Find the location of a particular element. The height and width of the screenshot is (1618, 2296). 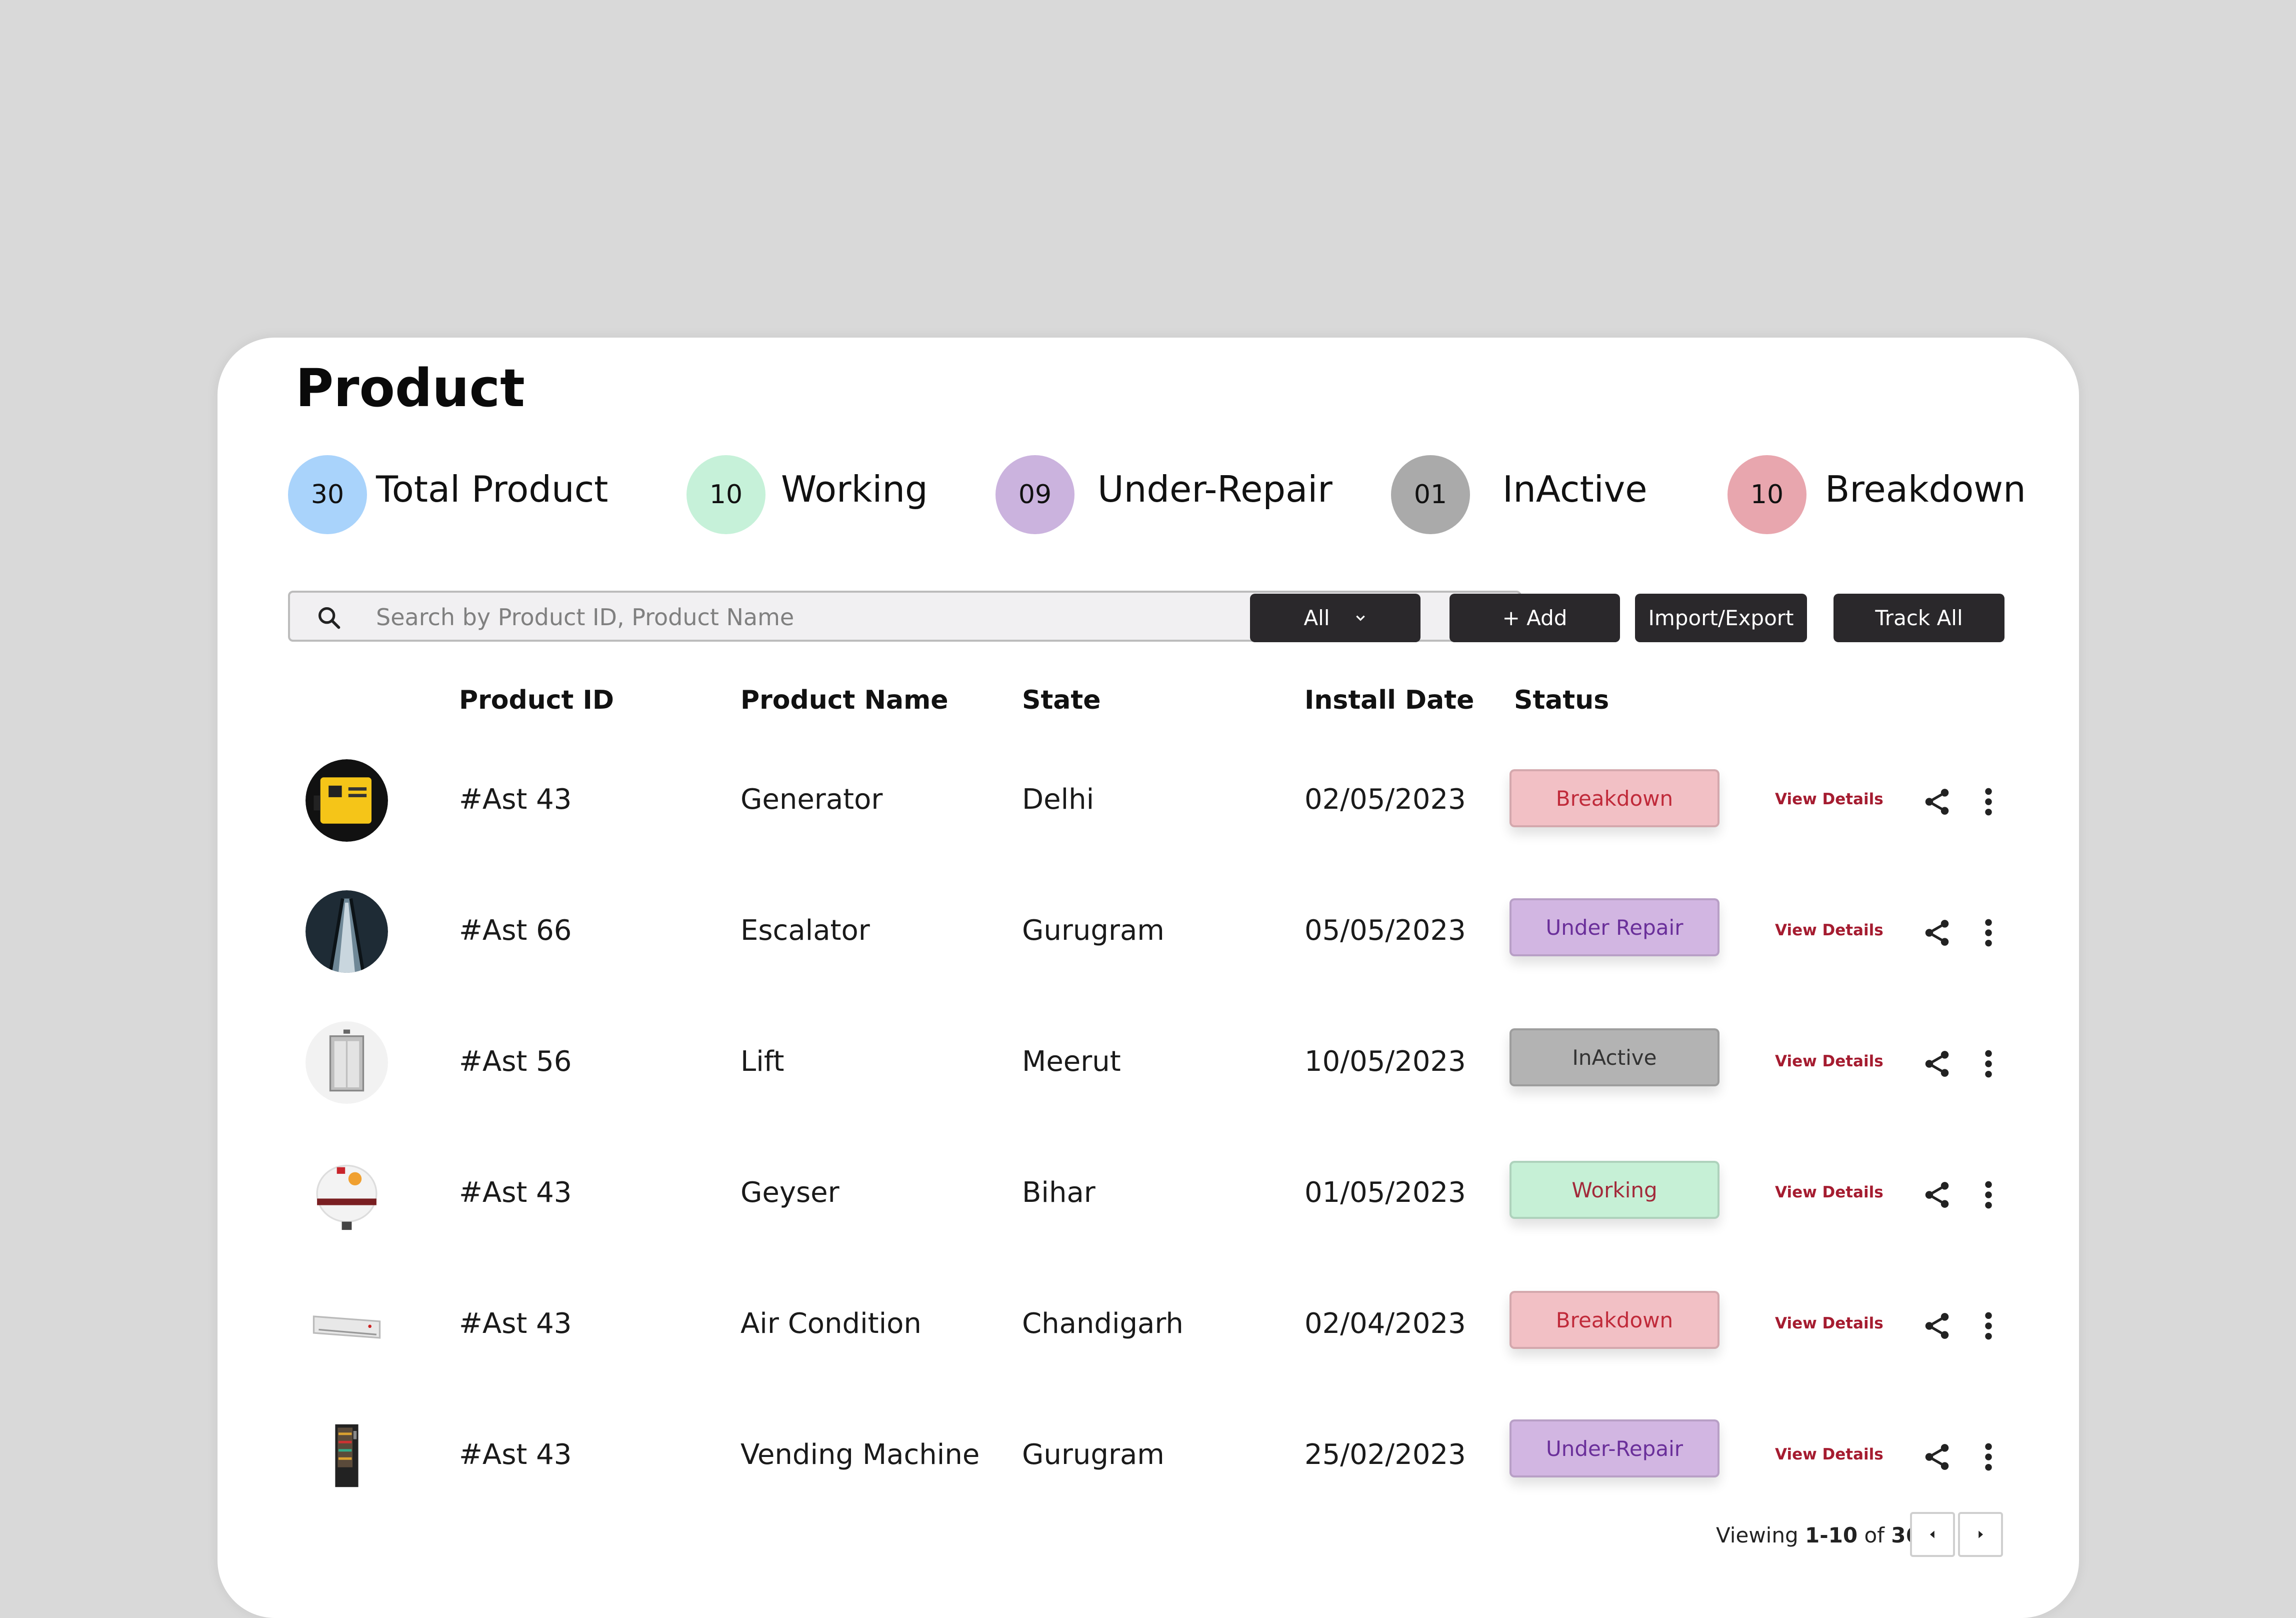

stat-label-under-repair: Under-Repair is located at coordinates (1215, 489).